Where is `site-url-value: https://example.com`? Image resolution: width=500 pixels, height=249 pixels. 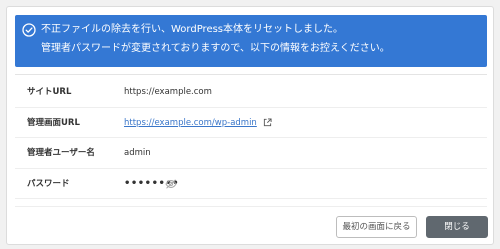
site-url-value: https://example.com is located at coordinates (168, 92).